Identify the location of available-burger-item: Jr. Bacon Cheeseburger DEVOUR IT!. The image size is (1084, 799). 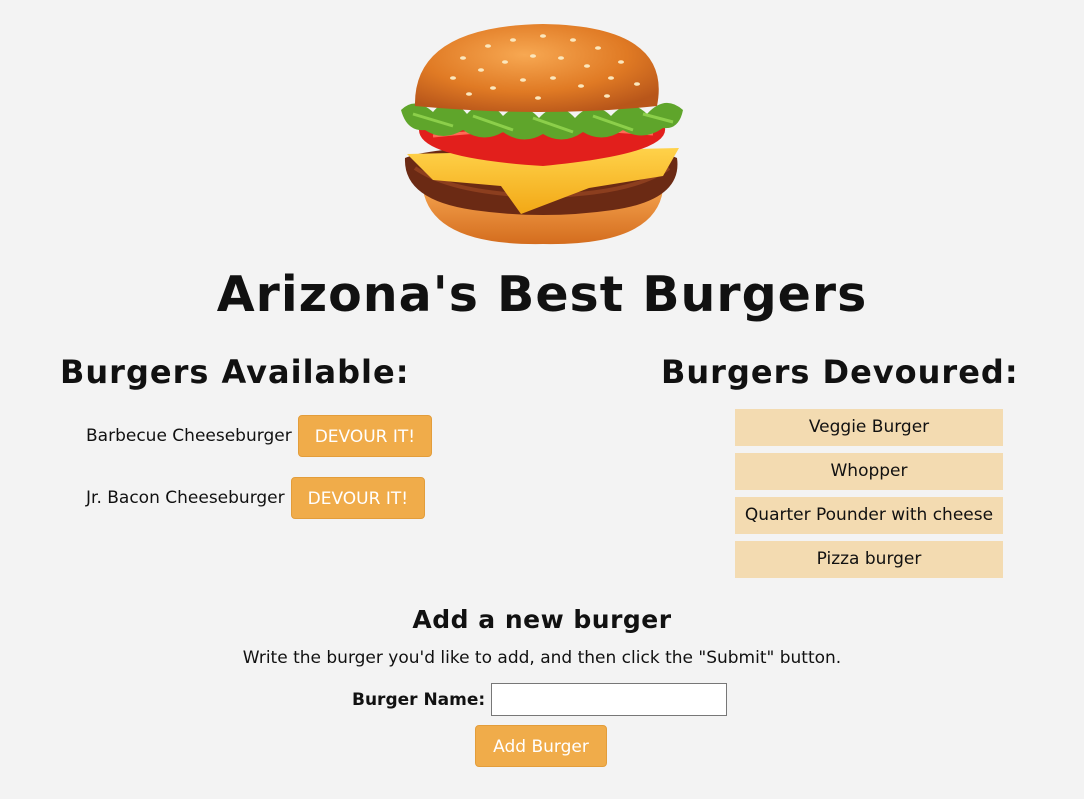
(256, 498).